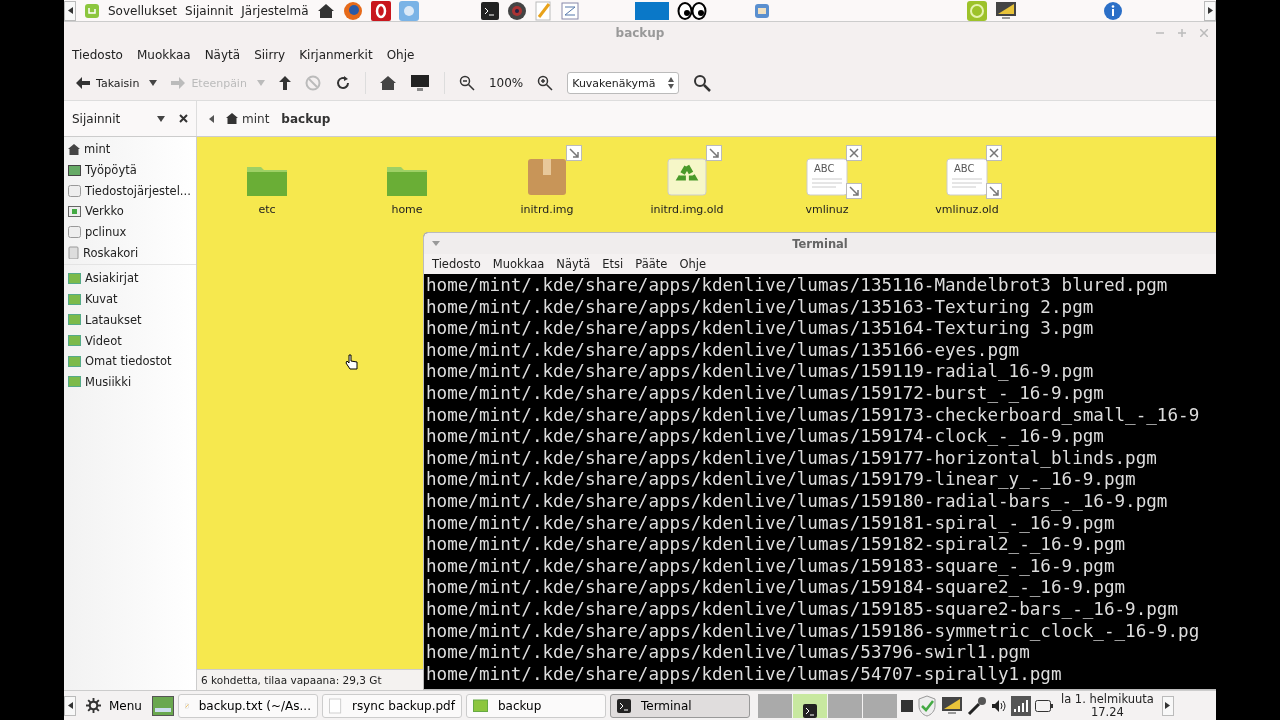 This screenshot has height=720, width=1280. Describe the element at coordinates (569, 10) in the screenshot. I see `diagram-icon` at that location.